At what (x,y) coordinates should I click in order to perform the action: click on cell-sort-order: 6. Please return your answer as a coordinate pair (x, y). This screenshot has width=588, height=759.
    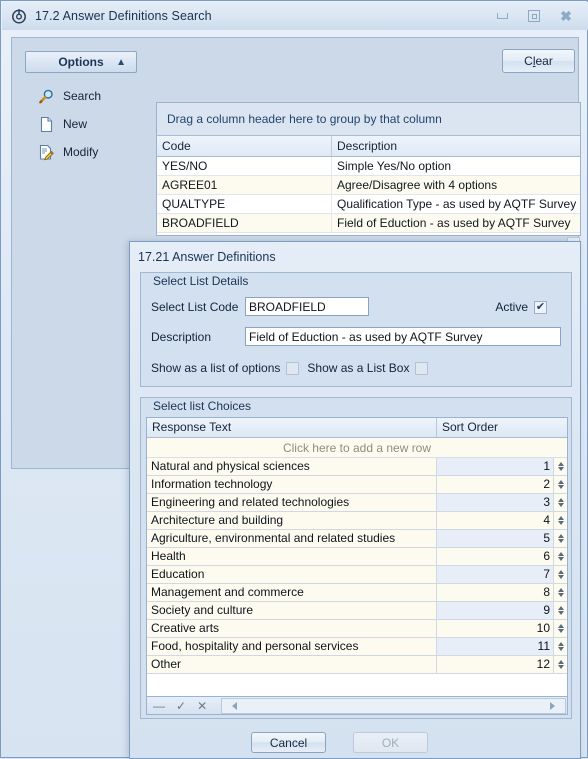
    Looking at the image, I should click on (502, 556).